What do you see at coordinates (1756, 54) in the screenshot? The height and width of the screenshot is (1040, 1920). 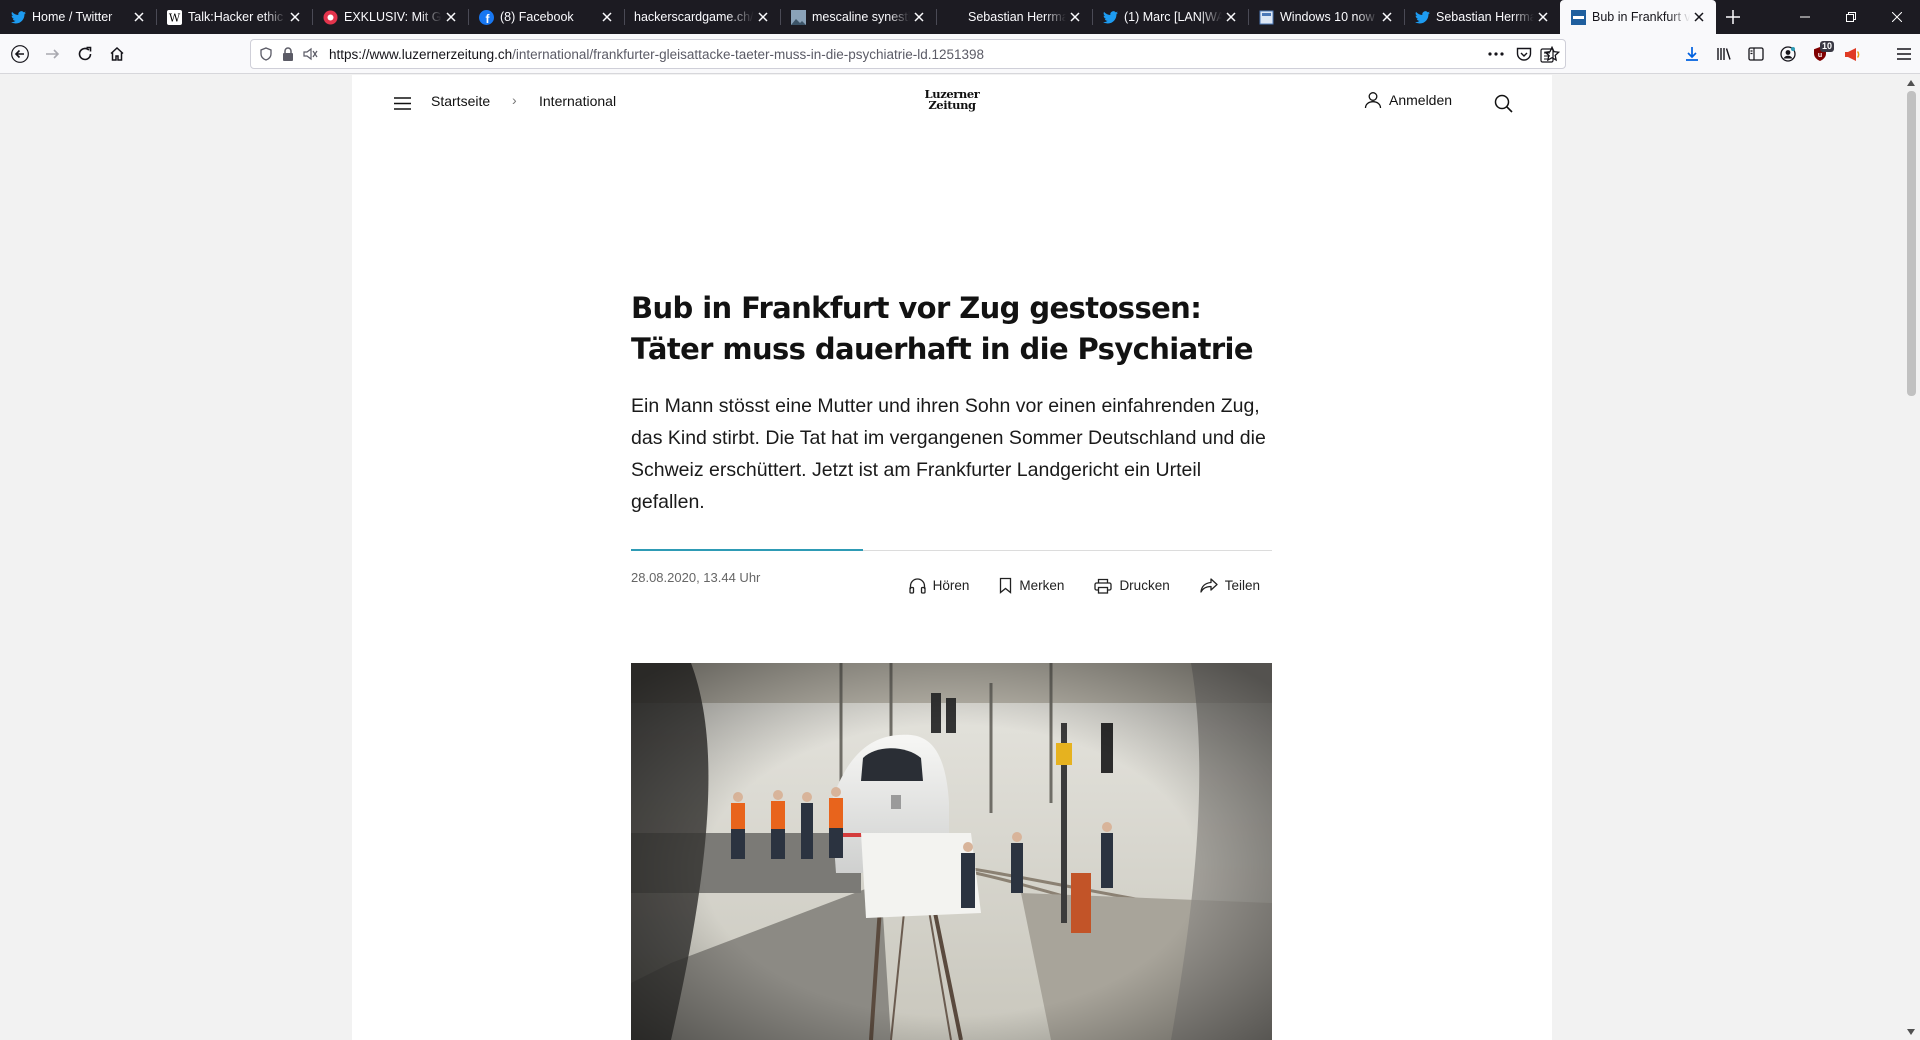 I see `sidebar-button` at bounding box center [1756, 54].